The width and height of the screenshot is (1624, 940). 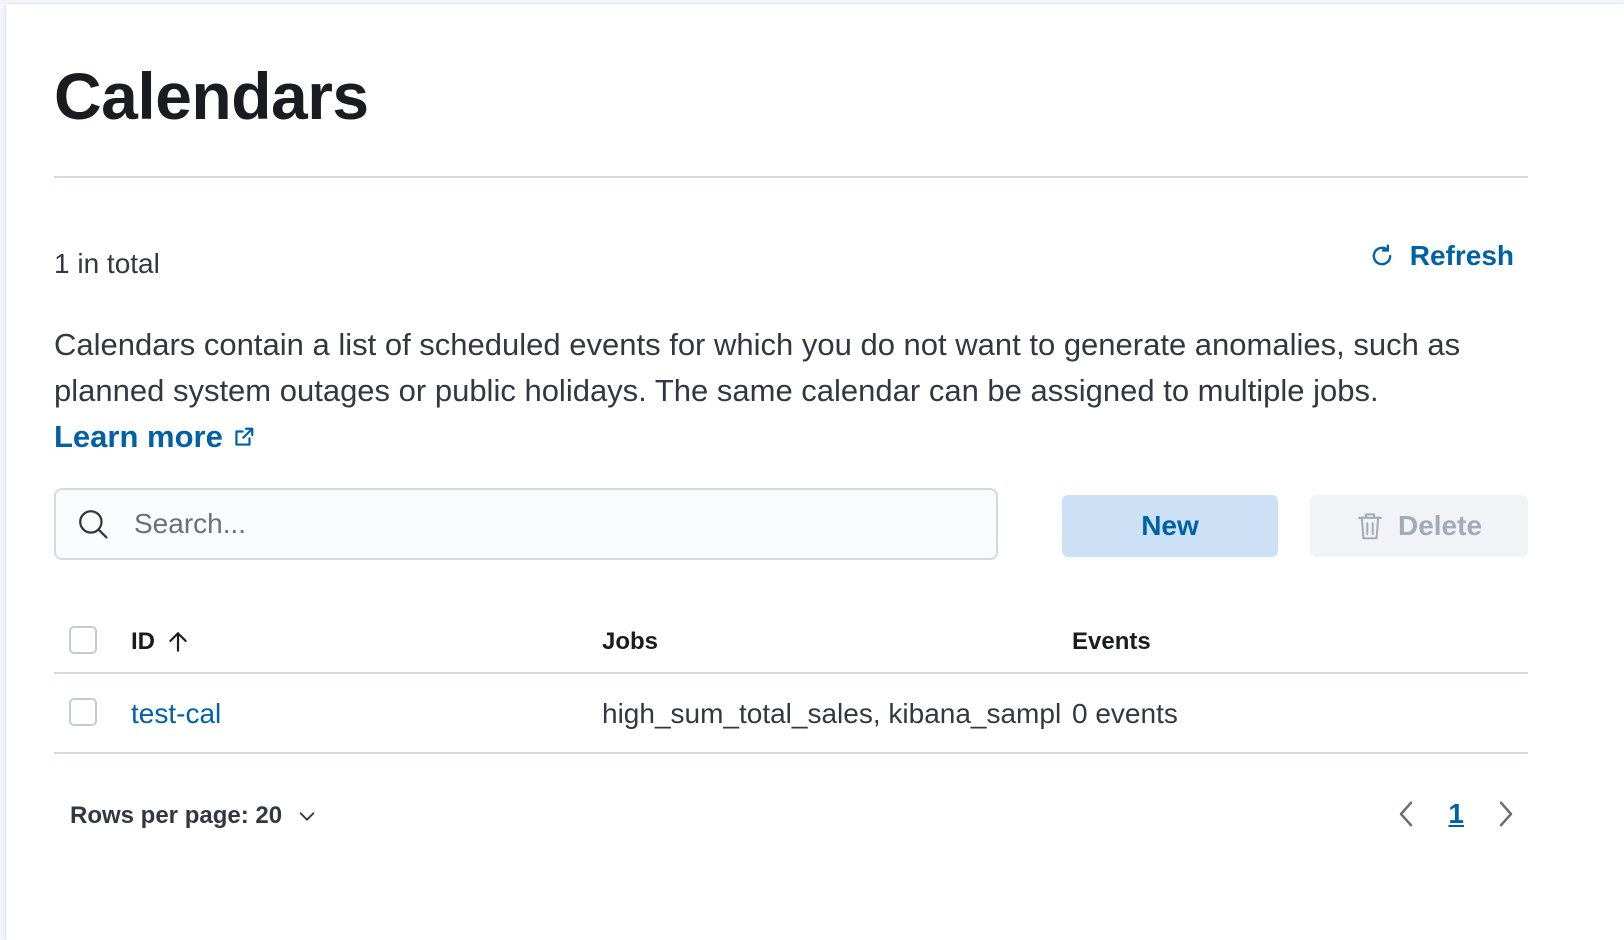 What do you see at coordinates (83, 712) in the screenshot?
I see `row-checkbox` at bounding box center [83, 712].